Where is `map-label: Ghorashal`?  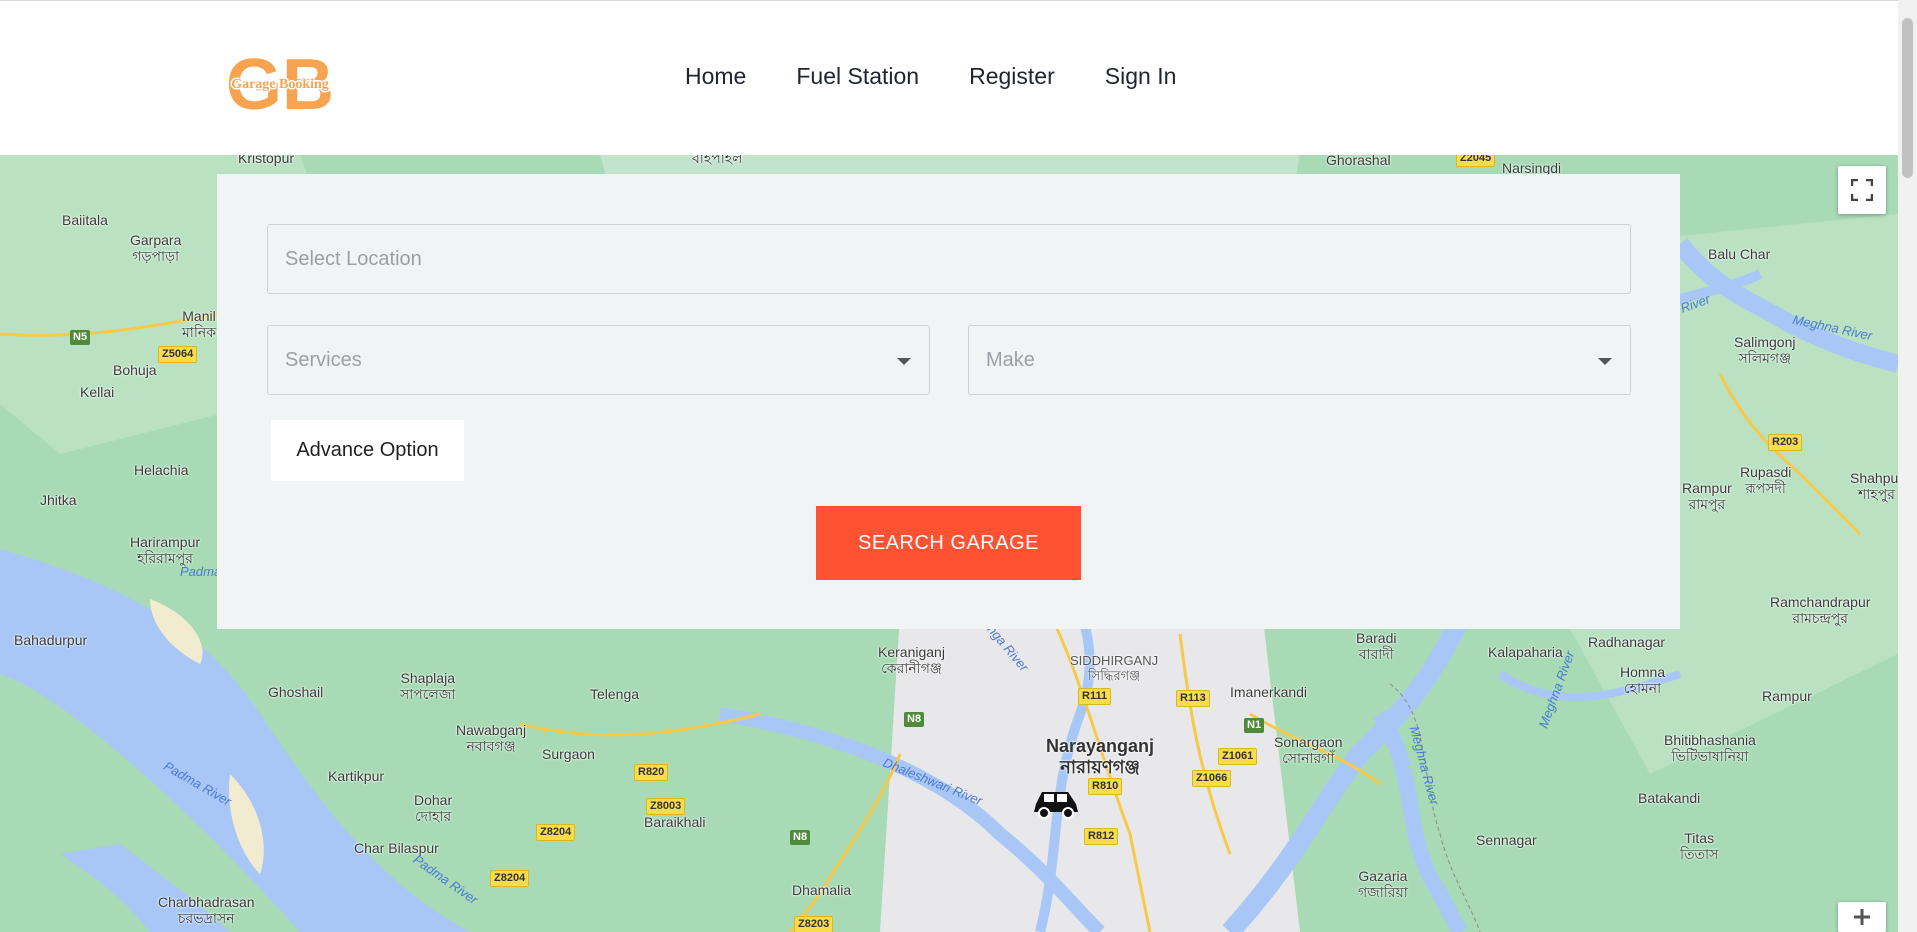 map-label: Ghorashal is located at coordinates (1358, 161).